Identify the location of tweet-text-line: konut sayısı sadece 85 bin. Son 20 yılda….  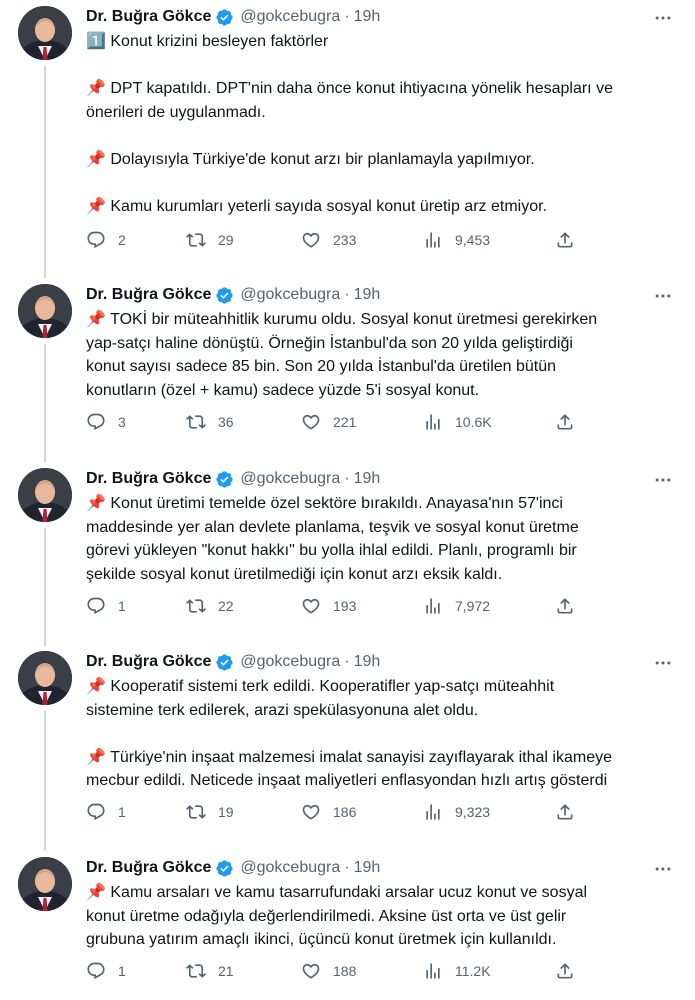
(321, 366).